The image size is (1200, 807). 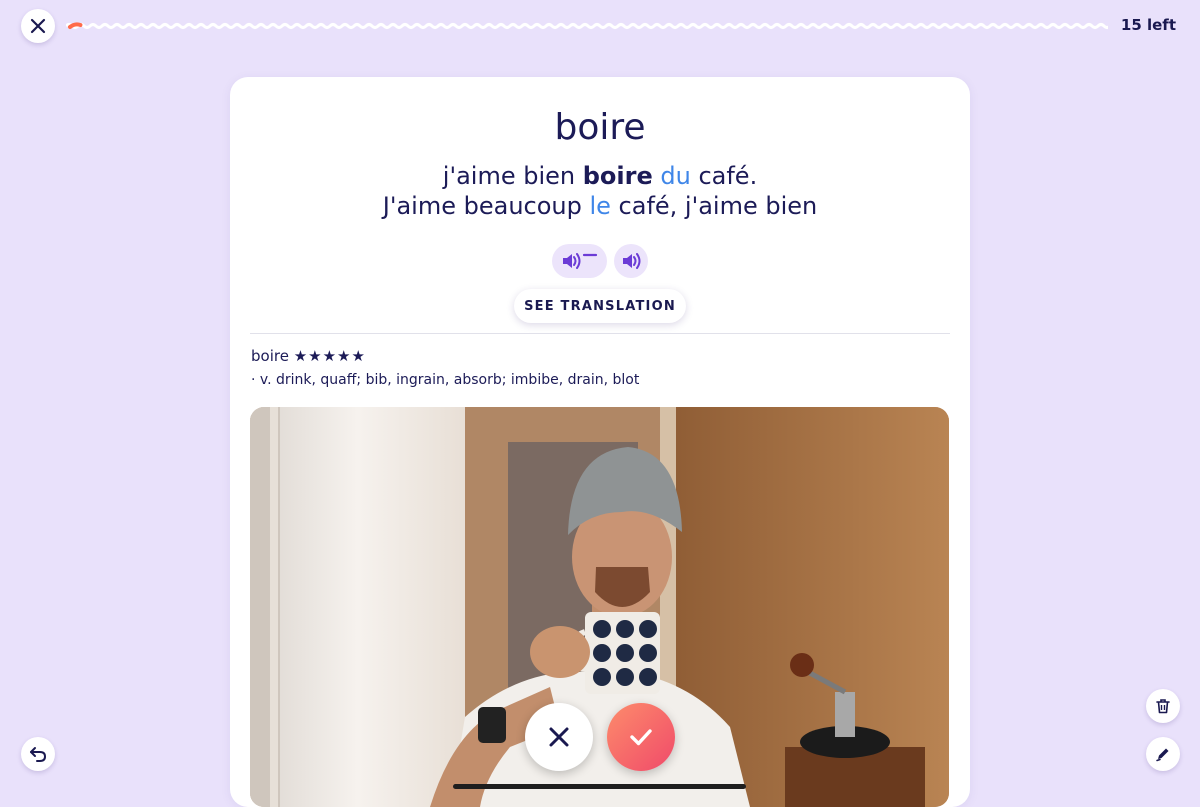 I want to click on check-icon, so click(x=641, y=737).